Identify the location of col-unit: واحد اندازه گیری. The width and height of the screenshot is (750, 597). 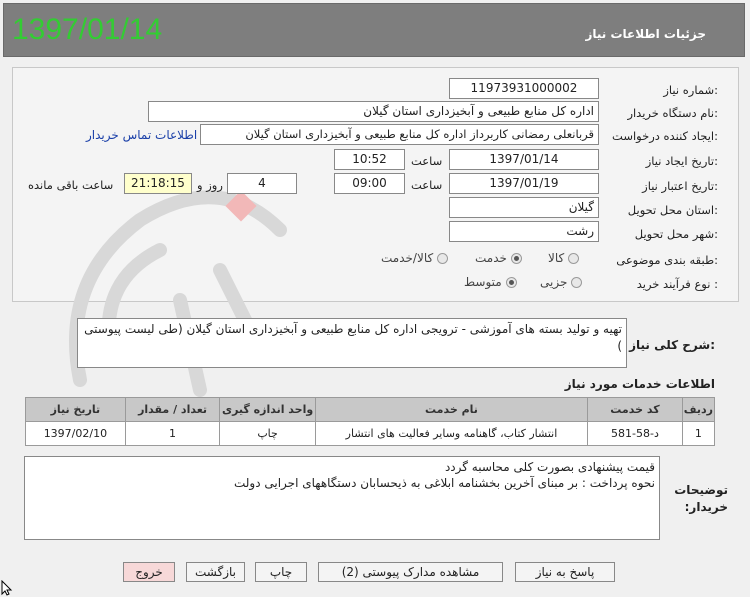
(267, 409).